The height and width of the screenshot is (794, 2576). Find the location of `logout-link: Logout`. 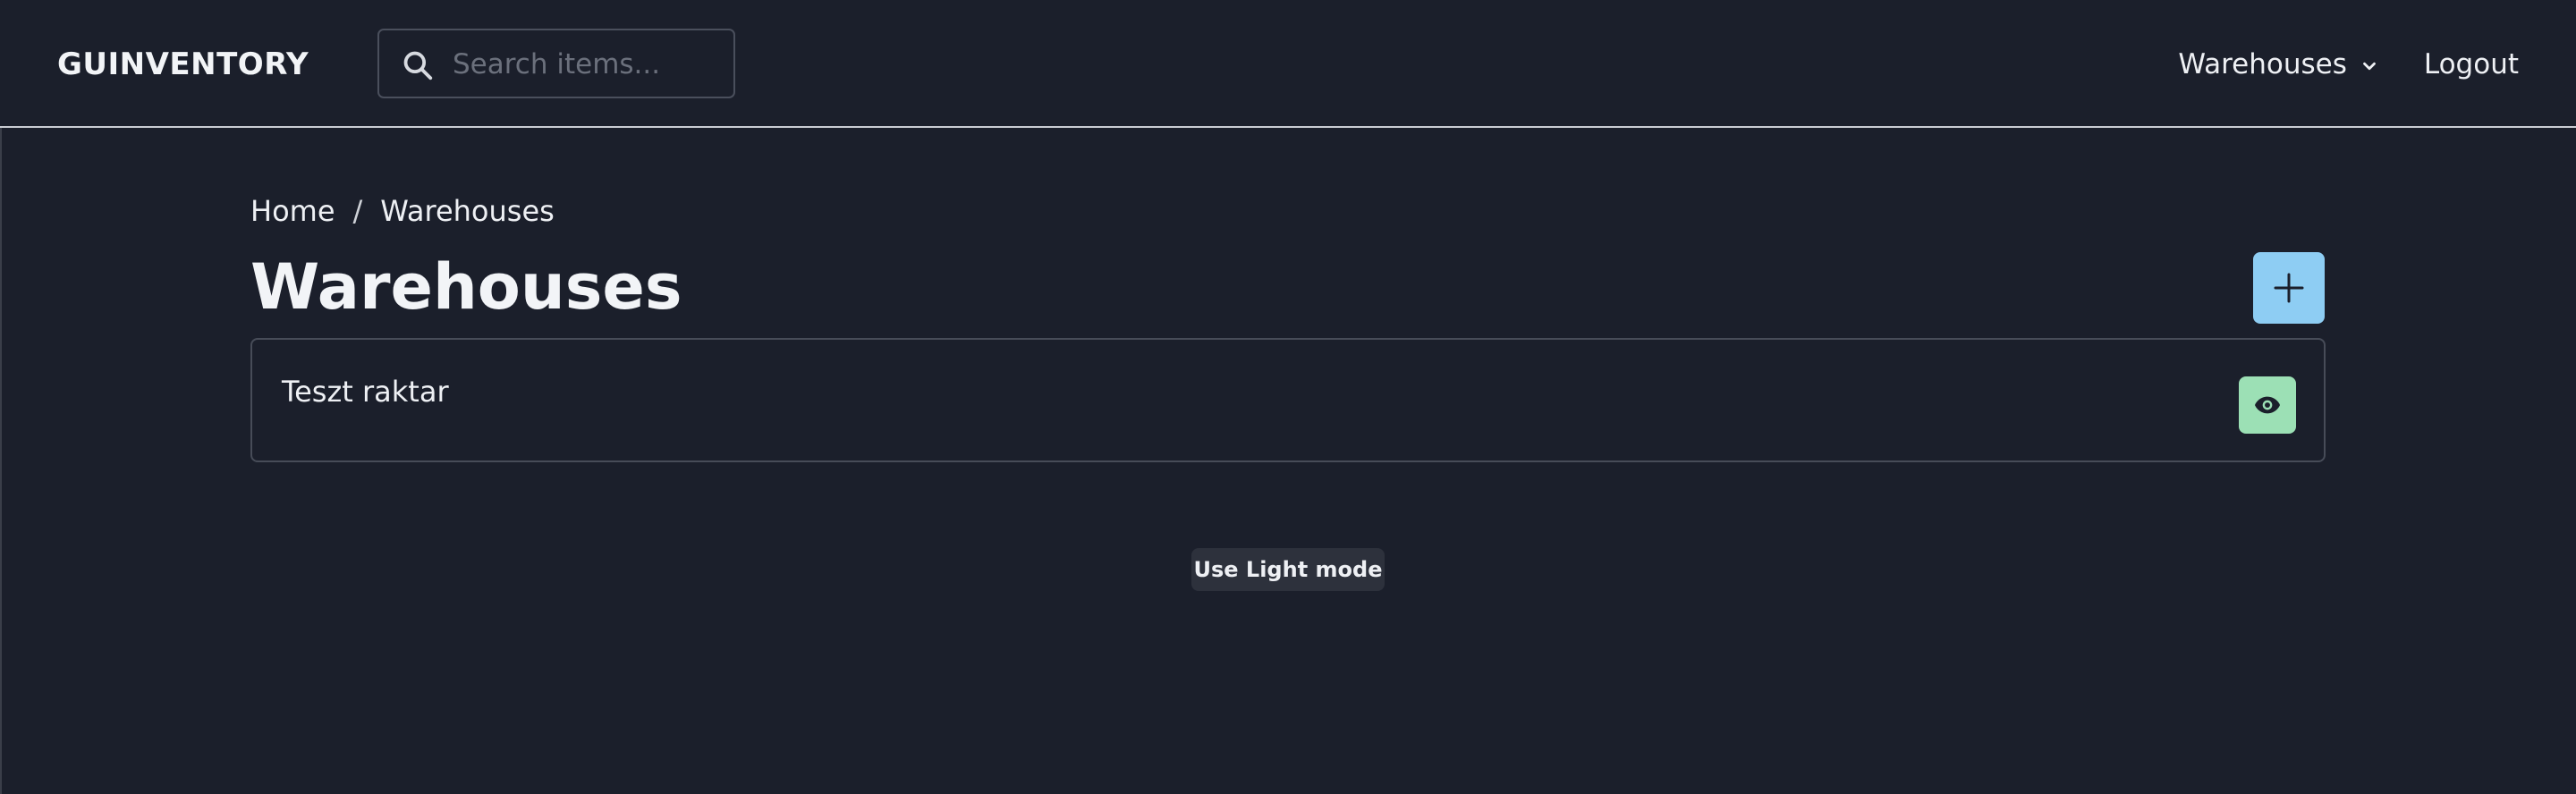

logout-link: Logout is located at coordinates (2471, 64).